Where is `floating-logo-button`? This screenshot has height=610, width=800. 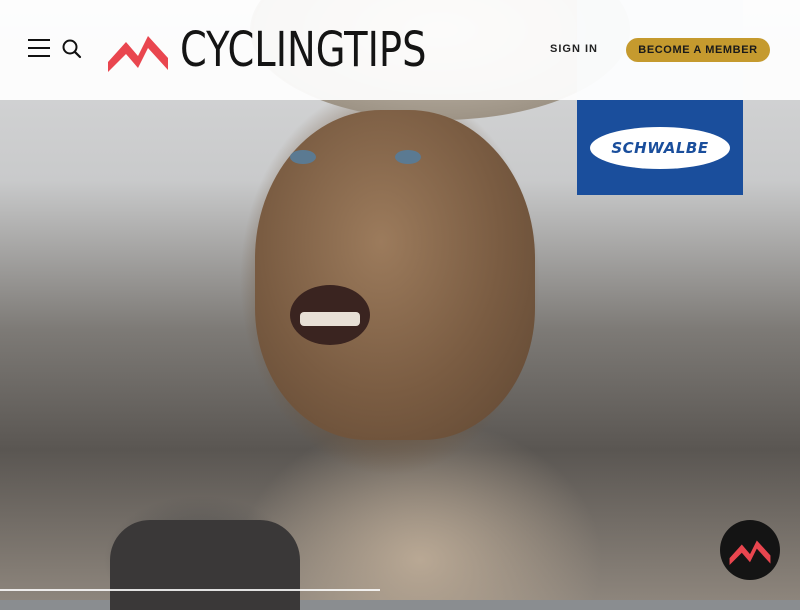
floating-logo-button is located at coordinates (750, 550).